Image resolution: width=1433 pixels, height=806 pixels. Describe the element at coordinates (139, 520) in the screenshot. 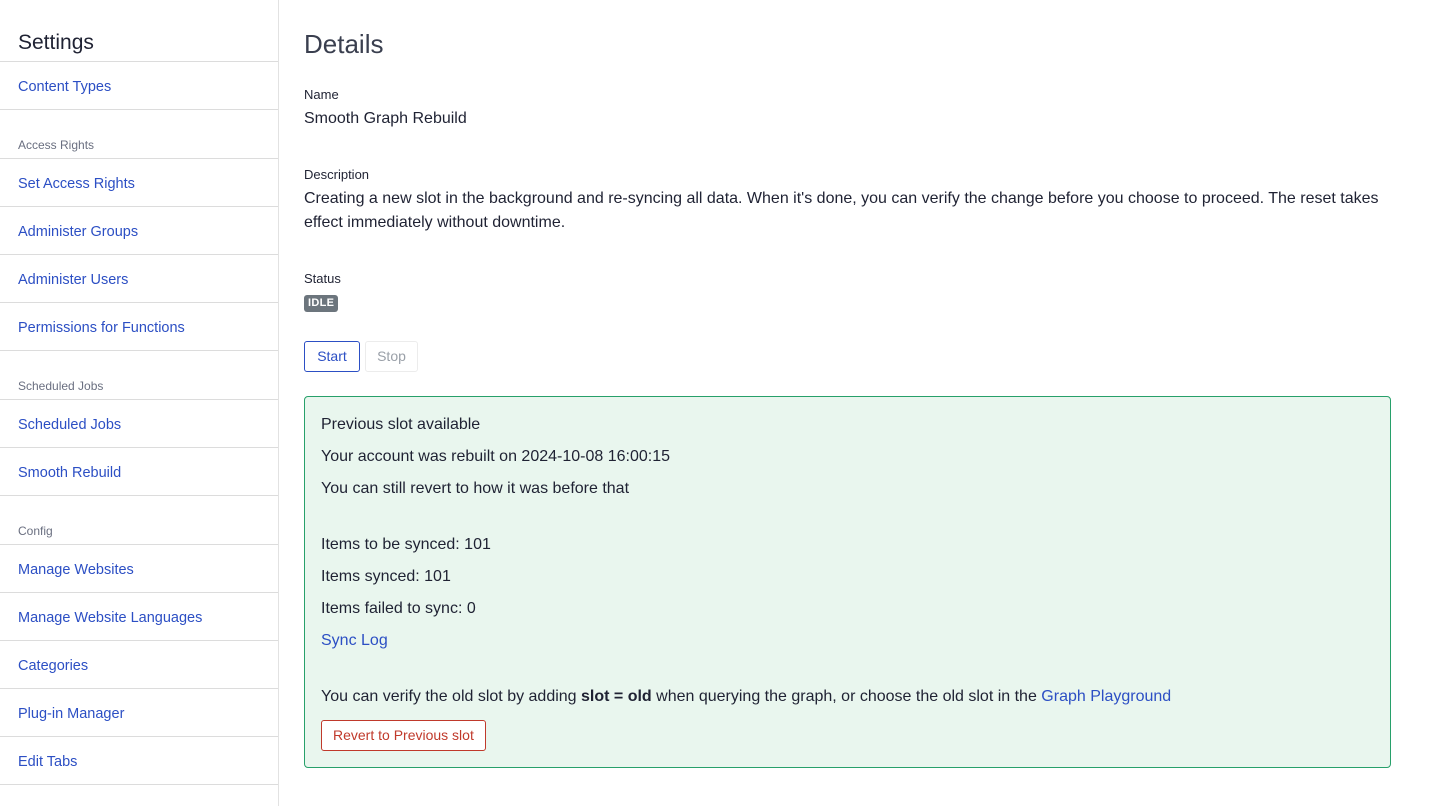

I see `sidebar-section-config: Config` at that location.